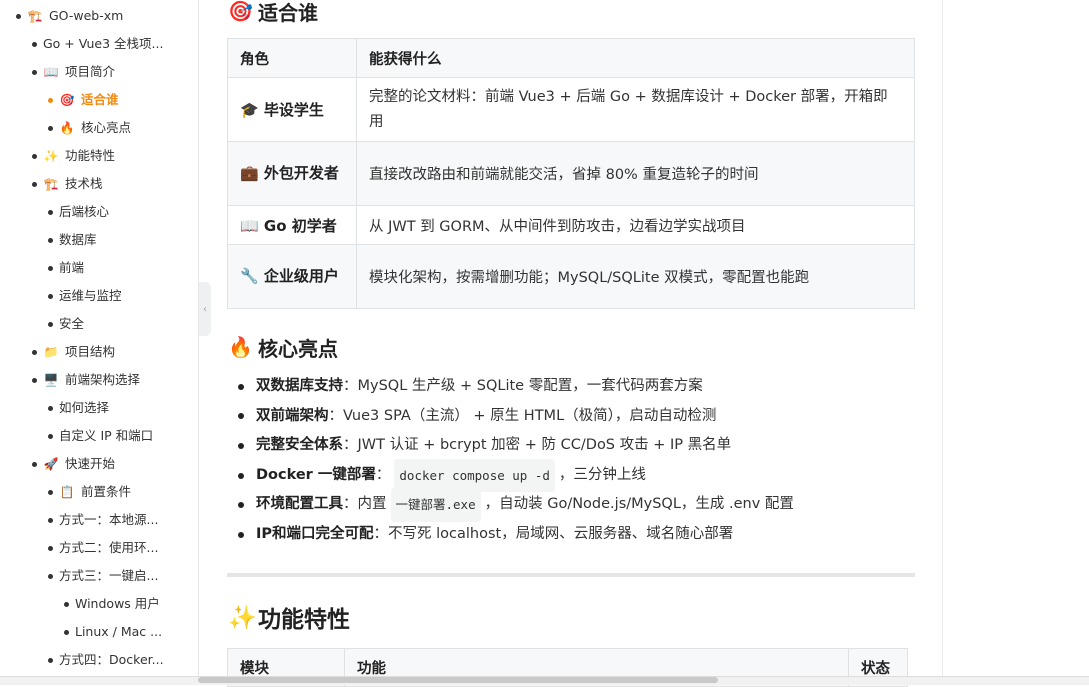 The height and width of the screenshot is (687, 1089). What do you see at coordinates (365, 504) in the screenshot?
I see `highlight-text: ：内置` at bounding box center [365, 504].